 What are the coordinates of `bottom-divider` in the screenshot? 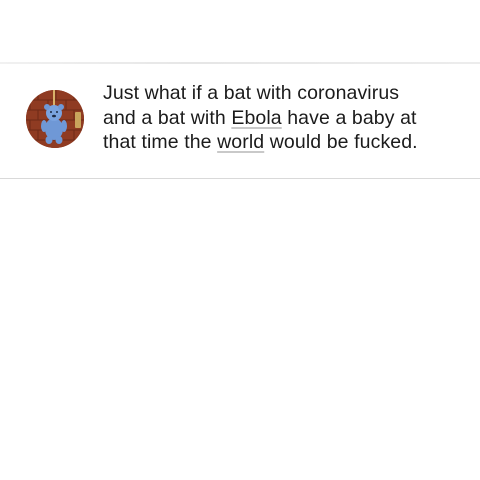 It's located at (240, 178).